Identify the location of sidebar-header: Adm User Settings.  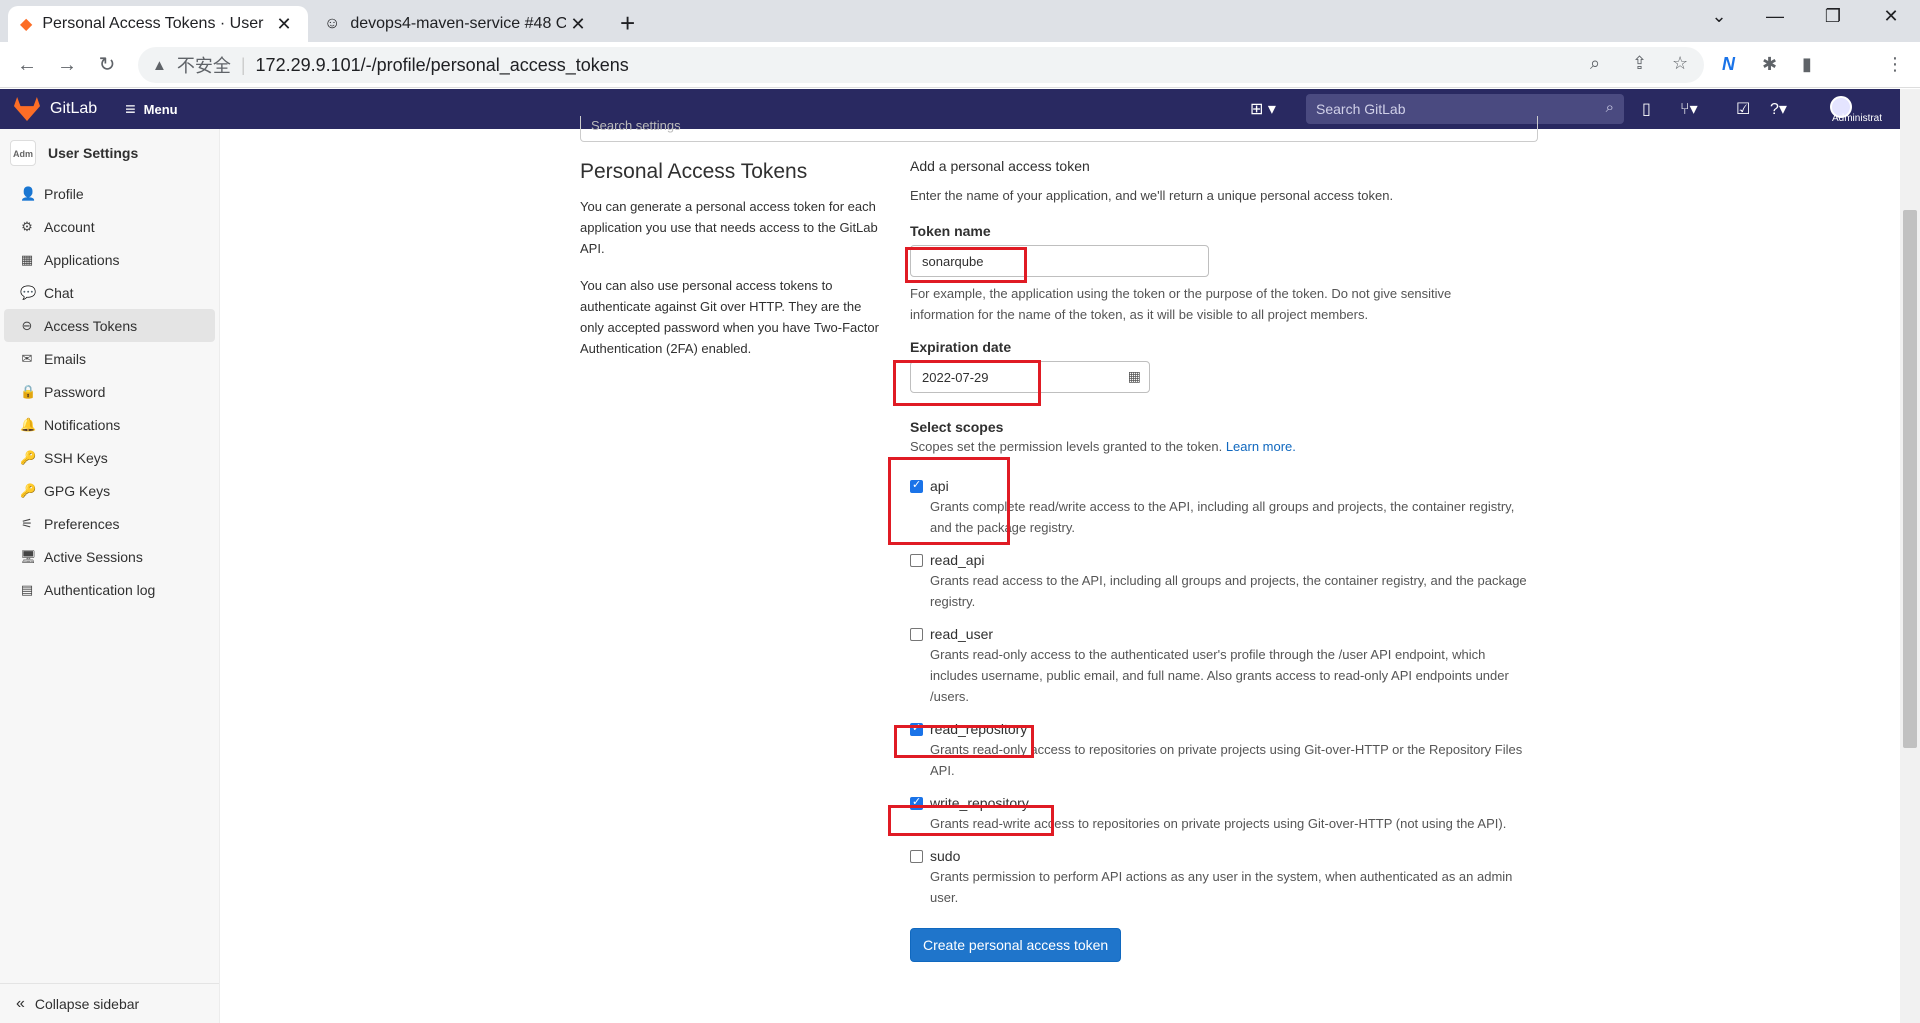
(109, 153).